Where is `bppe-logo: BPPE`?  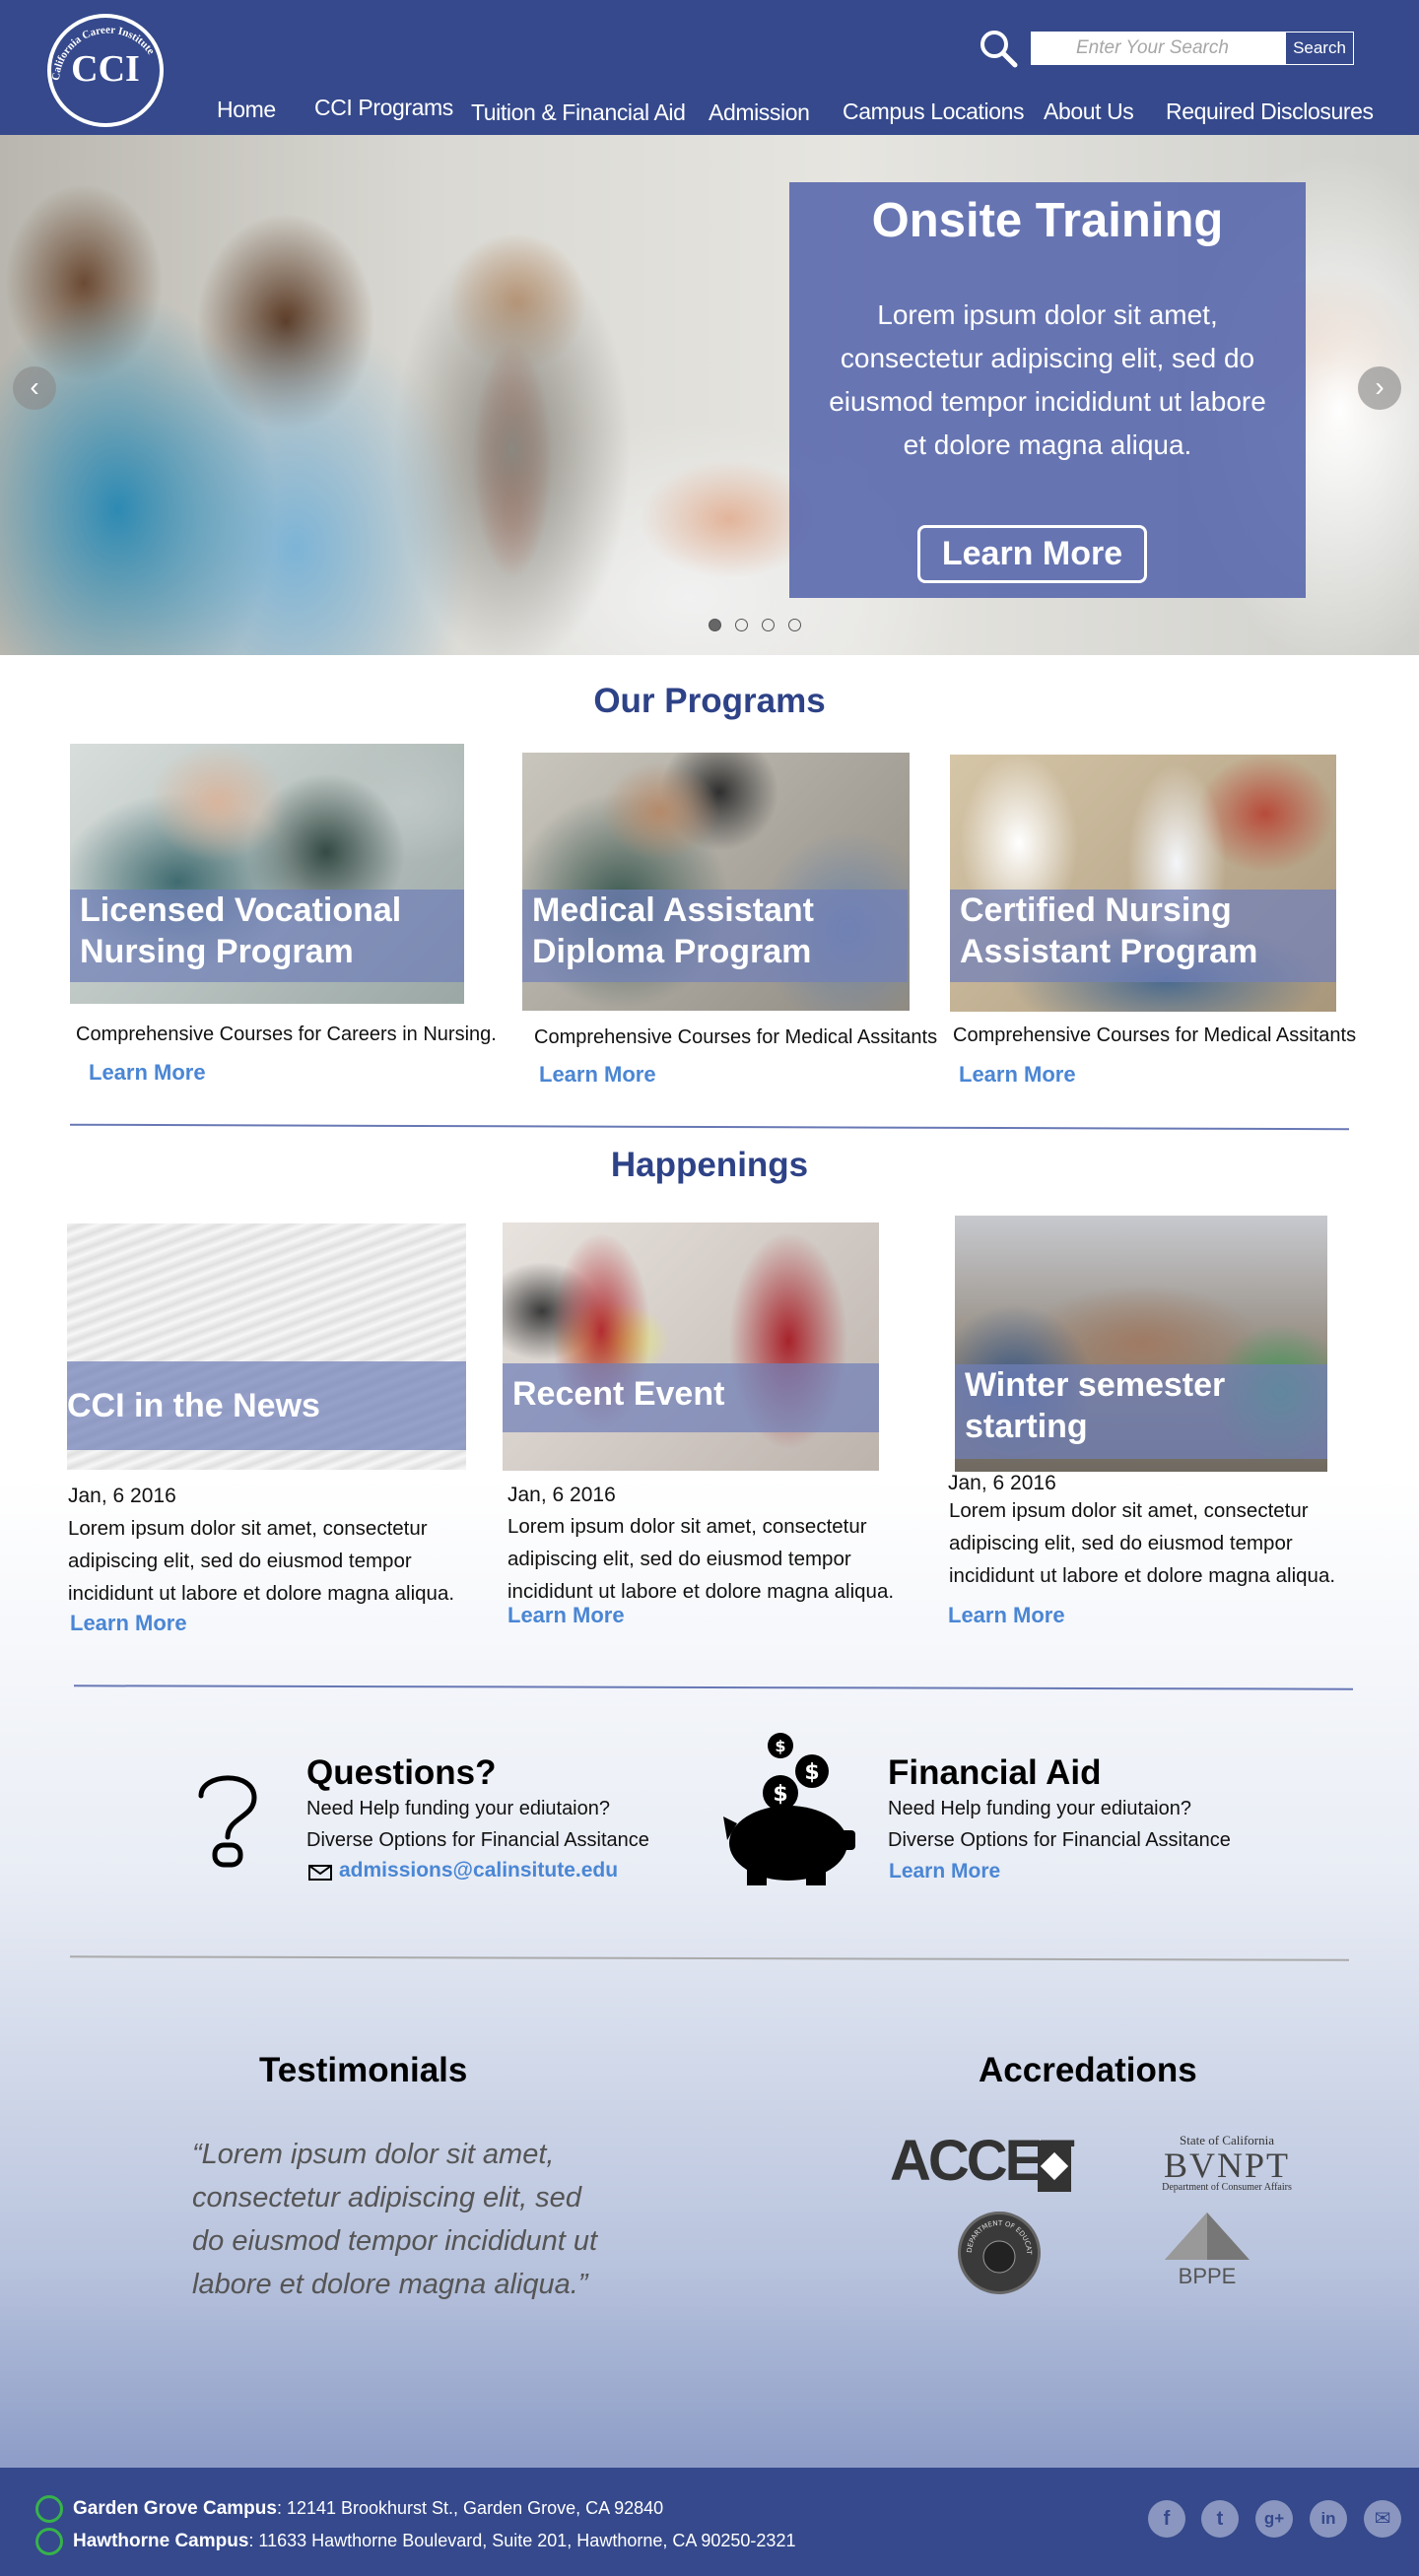
bppe-logo: BPPE is located at coordinates (1207, 2251).